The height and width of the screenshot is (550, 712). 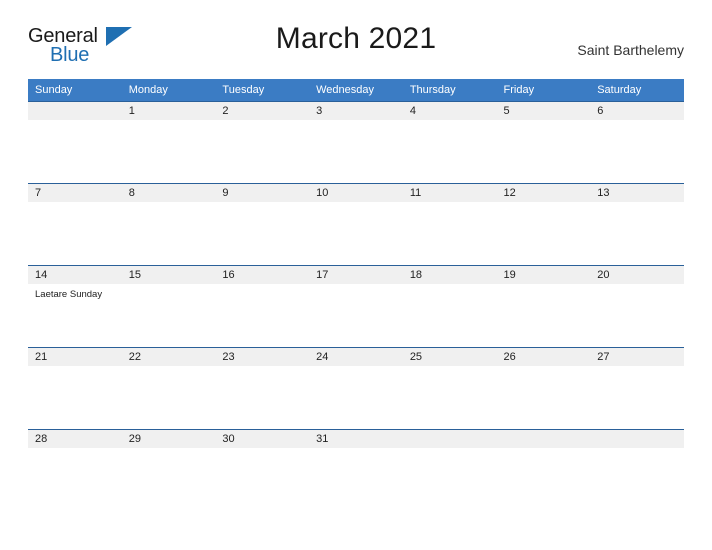 What do you see at coordinates (262, 357) in the screenshot?
I see `day-number: 23` at bounding box center [262, 357].